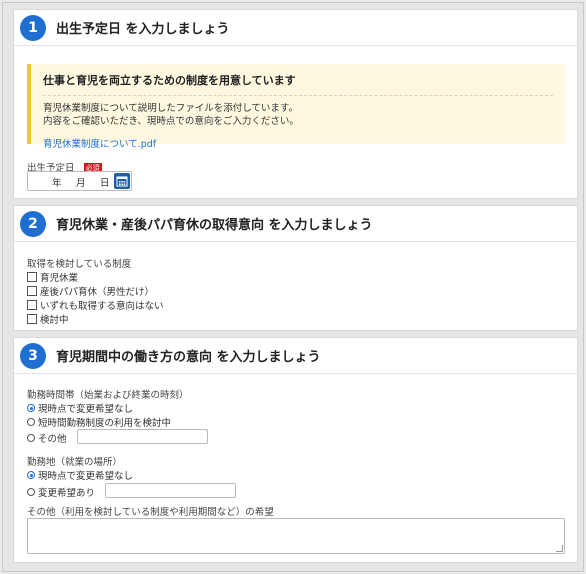 The height and width of the screenshot is (574, 586). What do you see at coordinates (295, 28) in the screenshot?
I see `section-header: 1 出生予定日 を入力しましょう` at bounding box center [295, 28].